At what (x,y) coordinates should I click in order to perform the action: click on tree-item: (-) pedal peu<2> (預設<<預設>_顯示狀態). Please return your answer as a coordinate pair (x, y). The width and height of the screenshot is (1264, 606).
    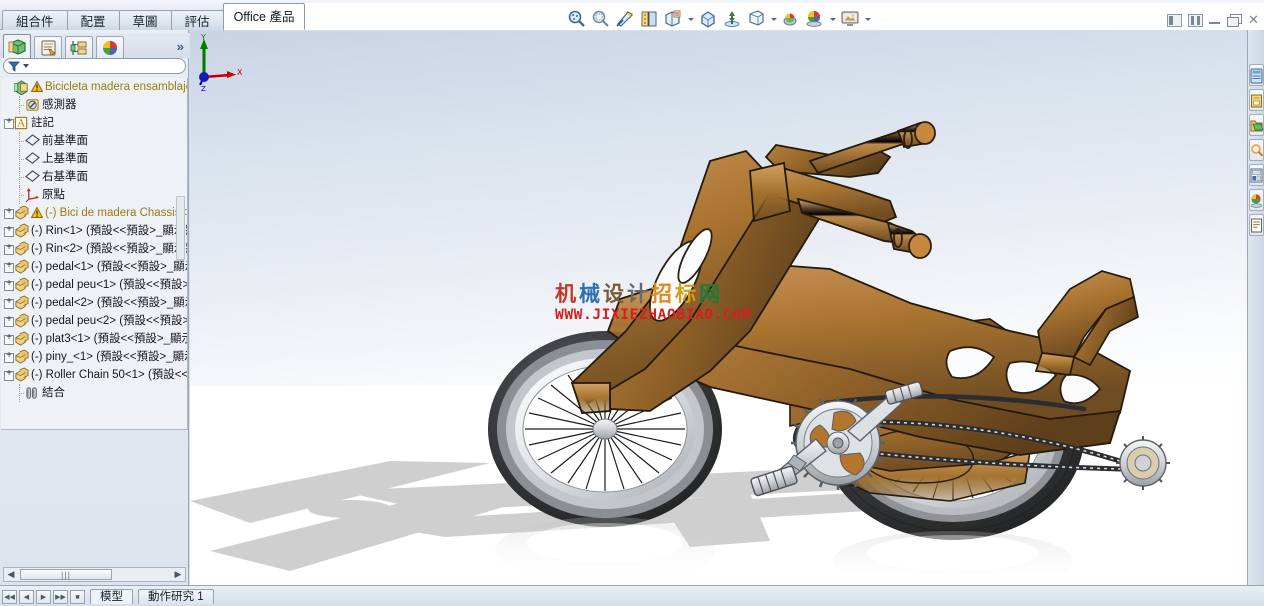
    Looking at the image, I should click on (94, 320).